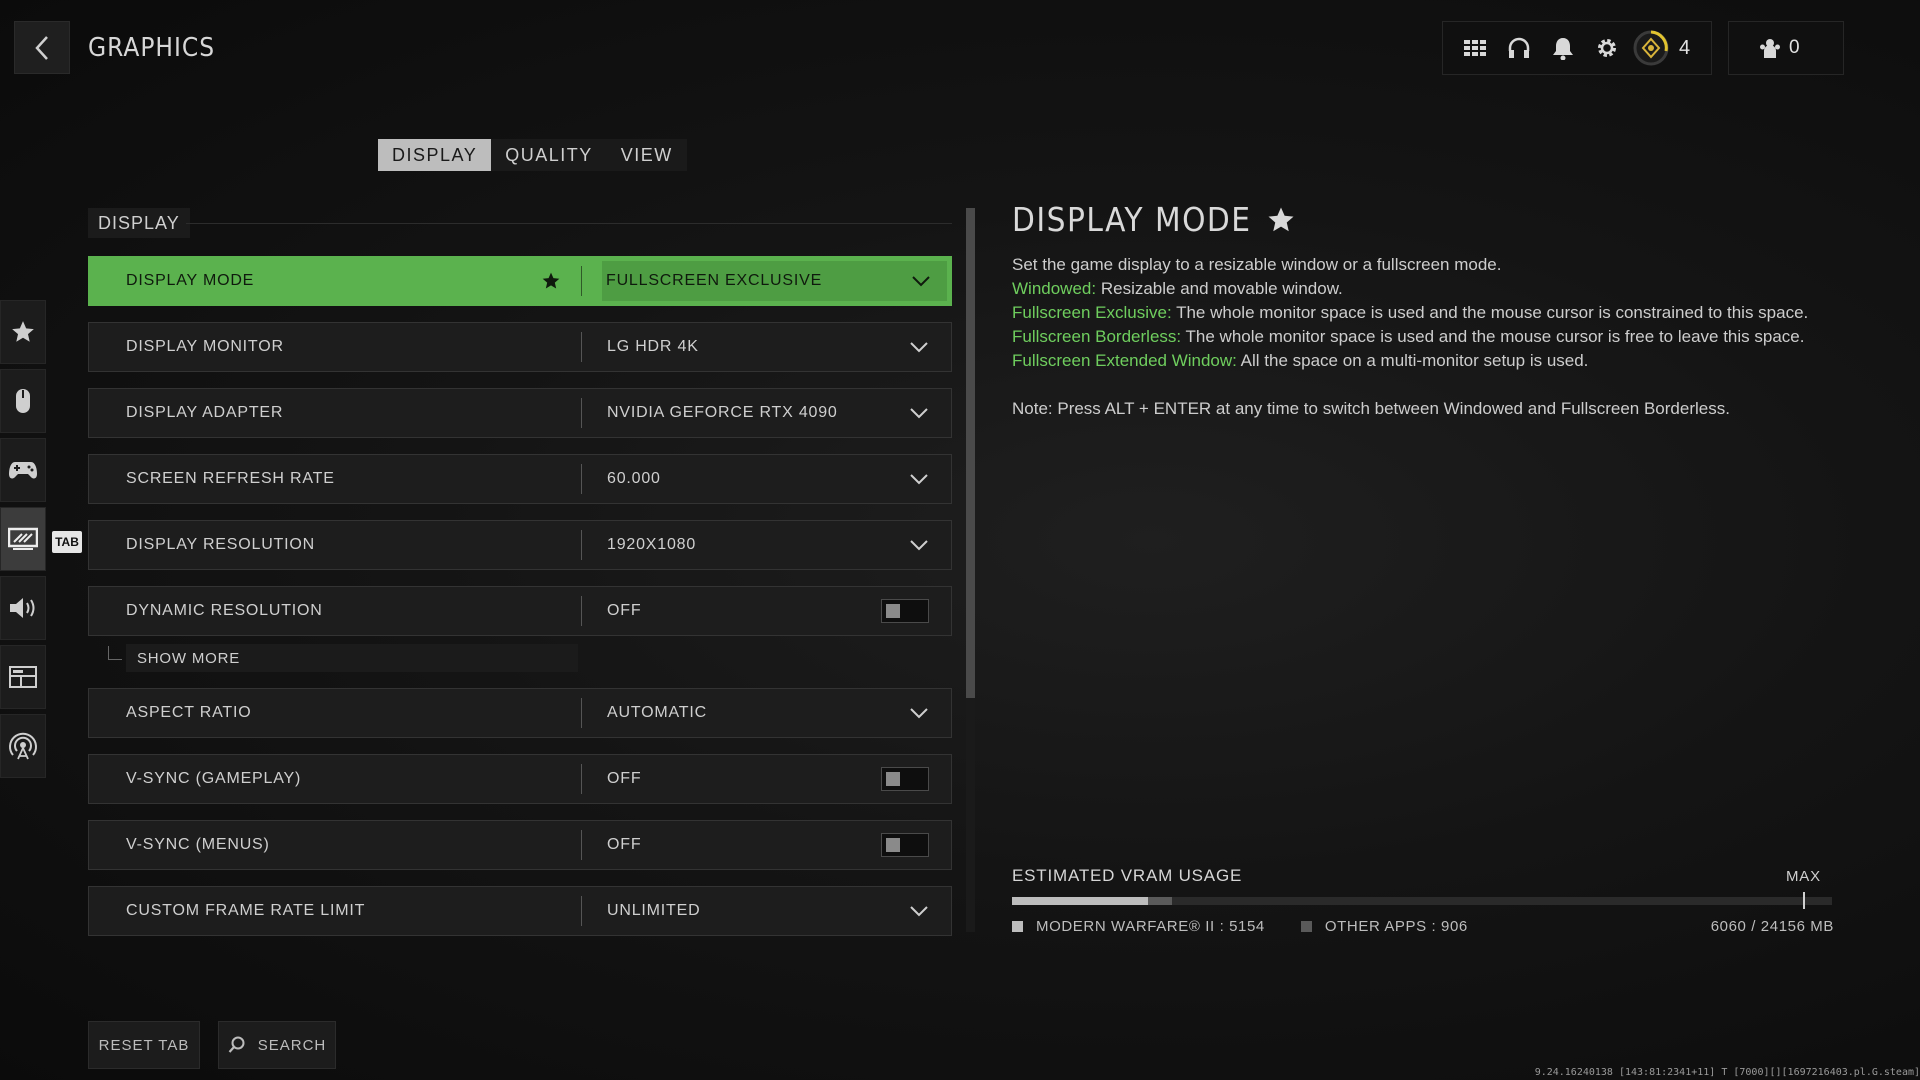  I want to click on rail-item-controller, so click(23, 470).